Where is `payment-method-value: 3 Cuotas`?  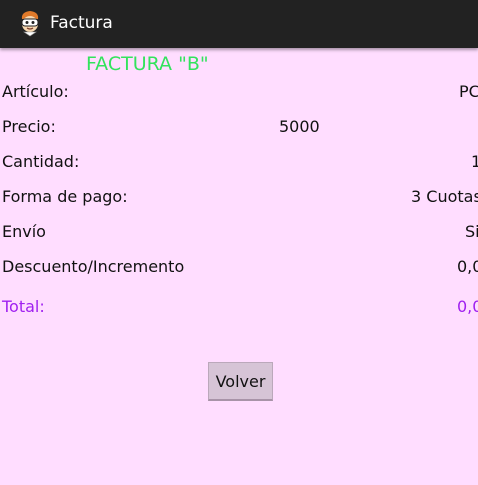
payment-method-value: 3 Cuotas is located at coordinates (444, 196).